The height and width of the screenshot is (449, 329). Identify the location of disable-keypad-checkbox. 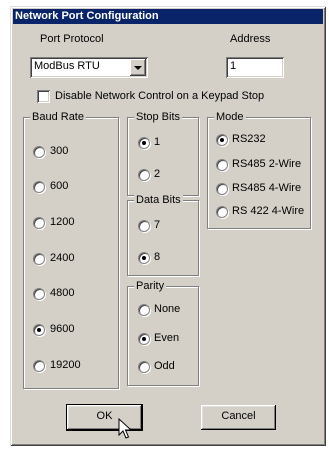
(43, 96).